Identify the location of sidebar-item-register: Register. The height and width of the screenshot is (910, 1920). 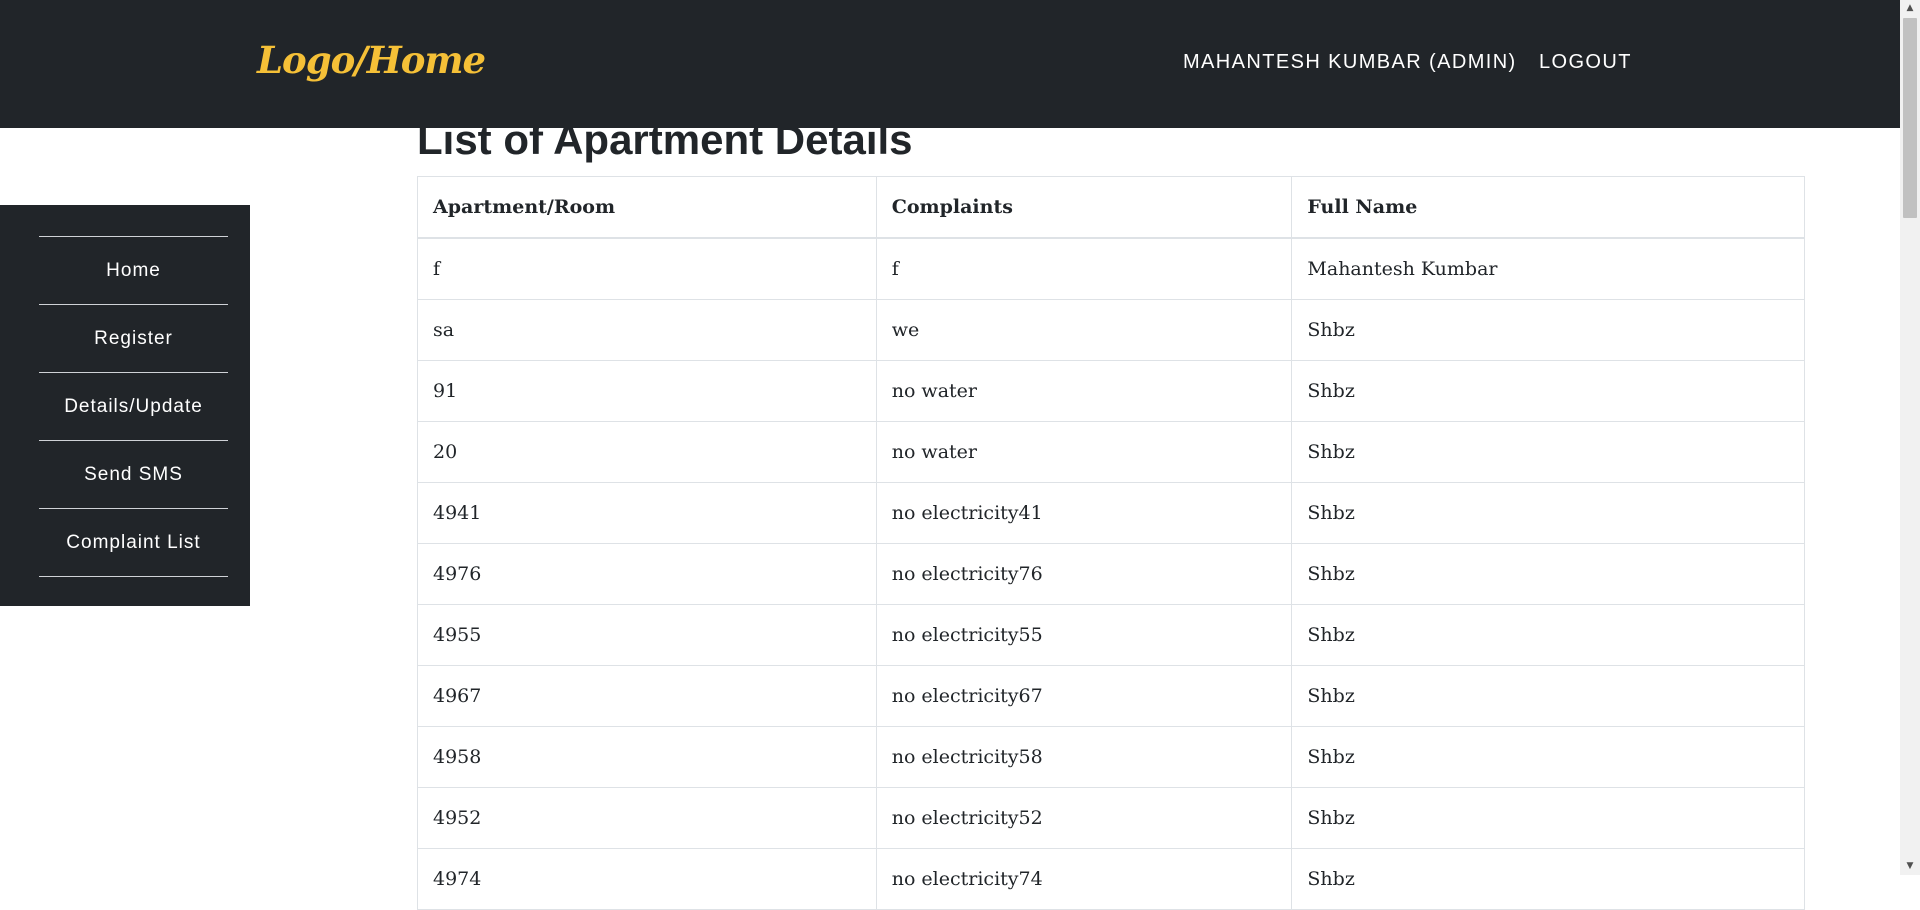
(133, 339).